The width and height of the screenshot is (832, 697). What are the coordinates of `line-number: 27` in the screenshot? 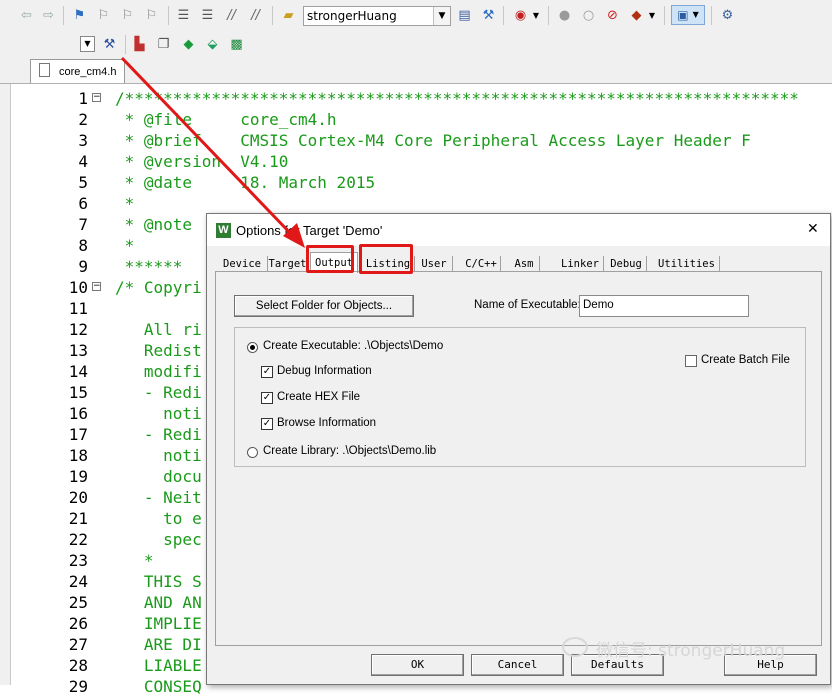 It's located at (78, 644).